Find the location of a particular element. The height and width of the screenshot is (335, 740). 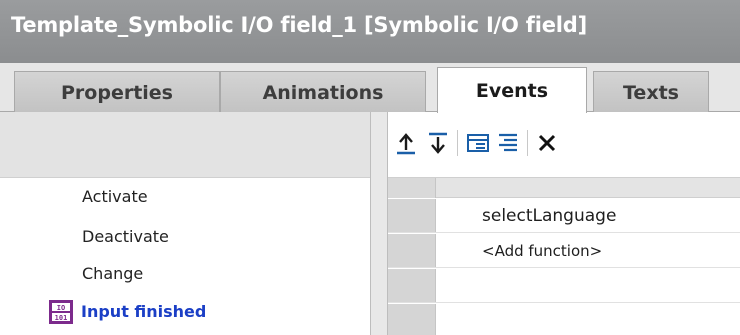

expand-all-button is located at coordinates (478, 143).